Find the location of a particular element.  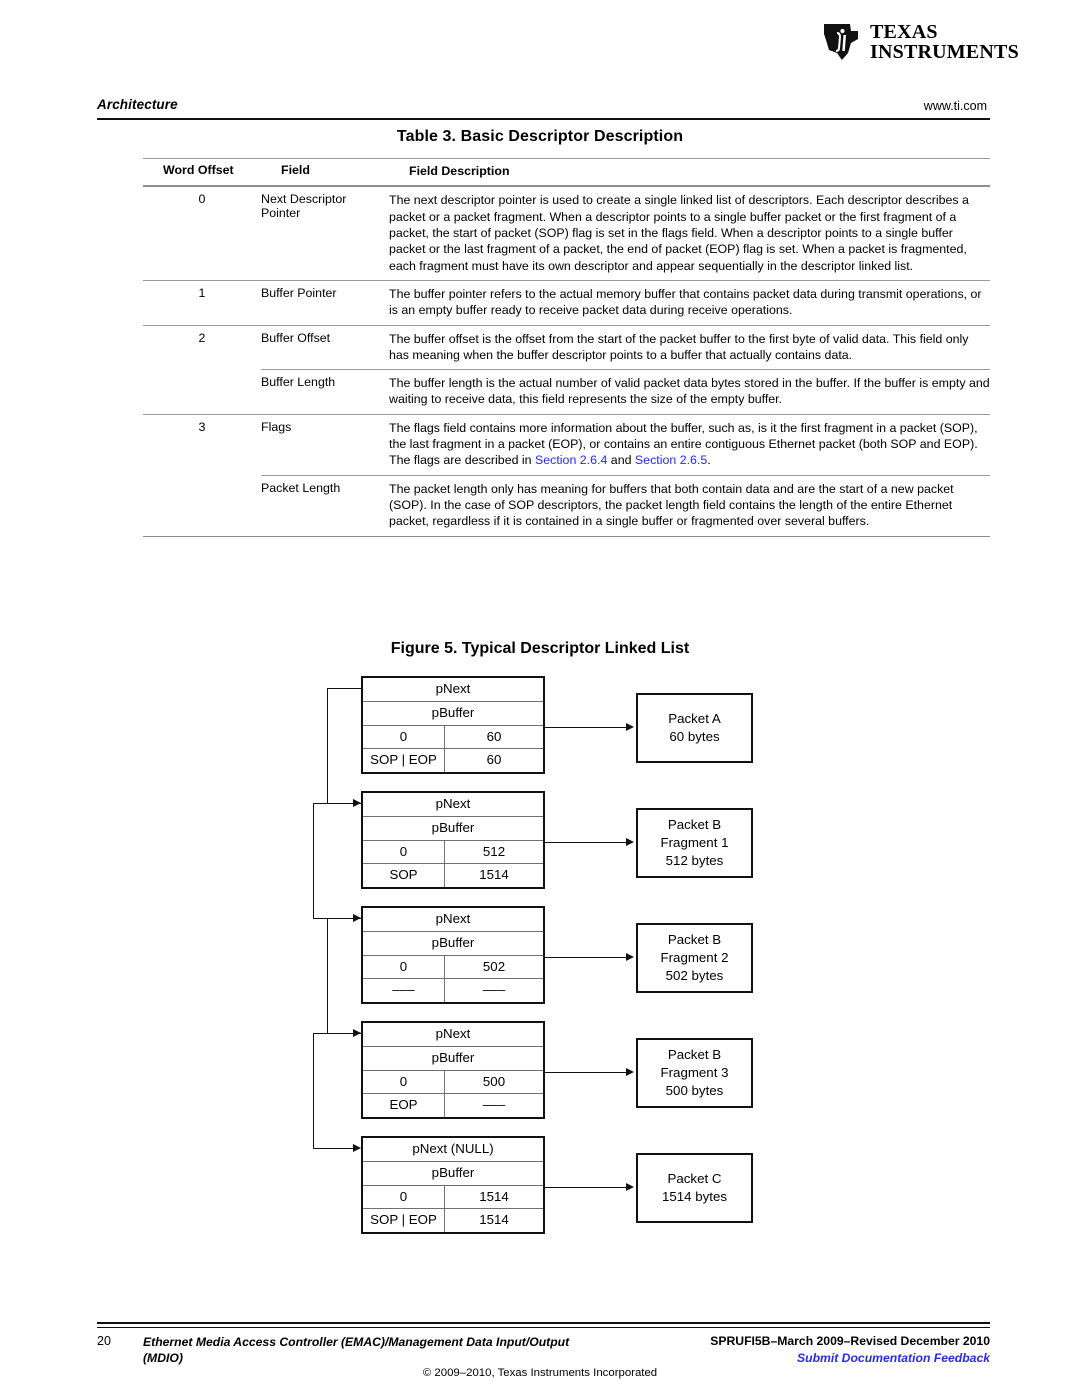

buffer-length-value: 1514 is located at coordinates (494, 1196).